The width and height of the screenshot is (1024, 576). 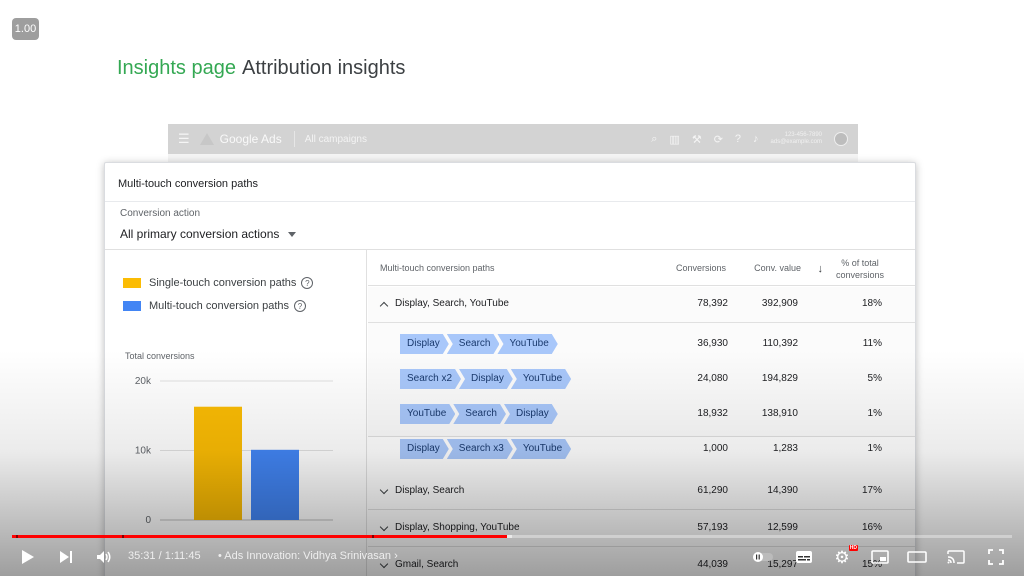 What do you see at coordinates (871, 303) in the screenshot?
I see `pct-cell: 18%` at bounding box center [871, 303].